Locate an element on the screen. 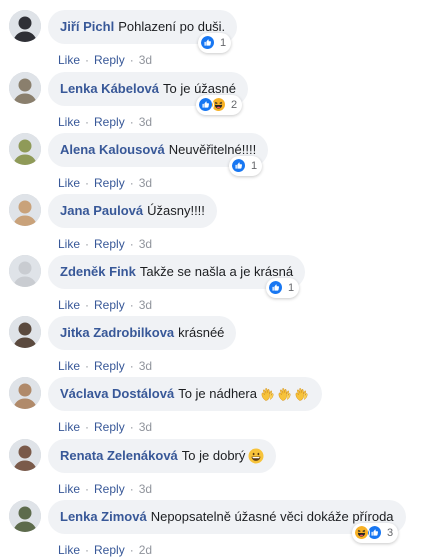 This screenshot has width=436, height=558. comment-text: Nepopsatelně úžasné věci dokáže příroda is located at coordinates (272, 516).